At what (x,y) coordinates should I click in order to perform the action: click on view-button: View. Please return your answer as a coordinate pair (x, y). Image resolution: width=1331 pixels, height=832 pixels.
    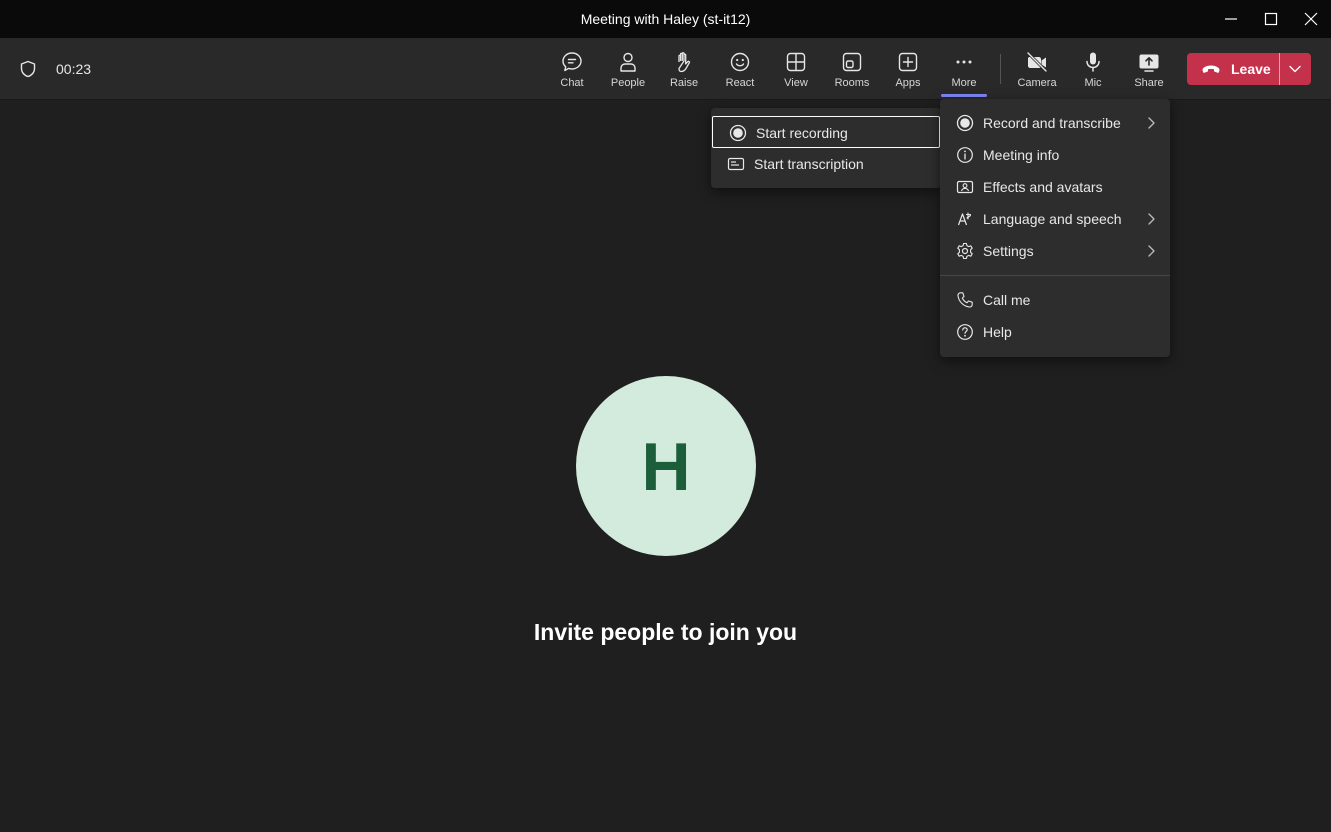
    Looking at the image, I should click on (796, 69).